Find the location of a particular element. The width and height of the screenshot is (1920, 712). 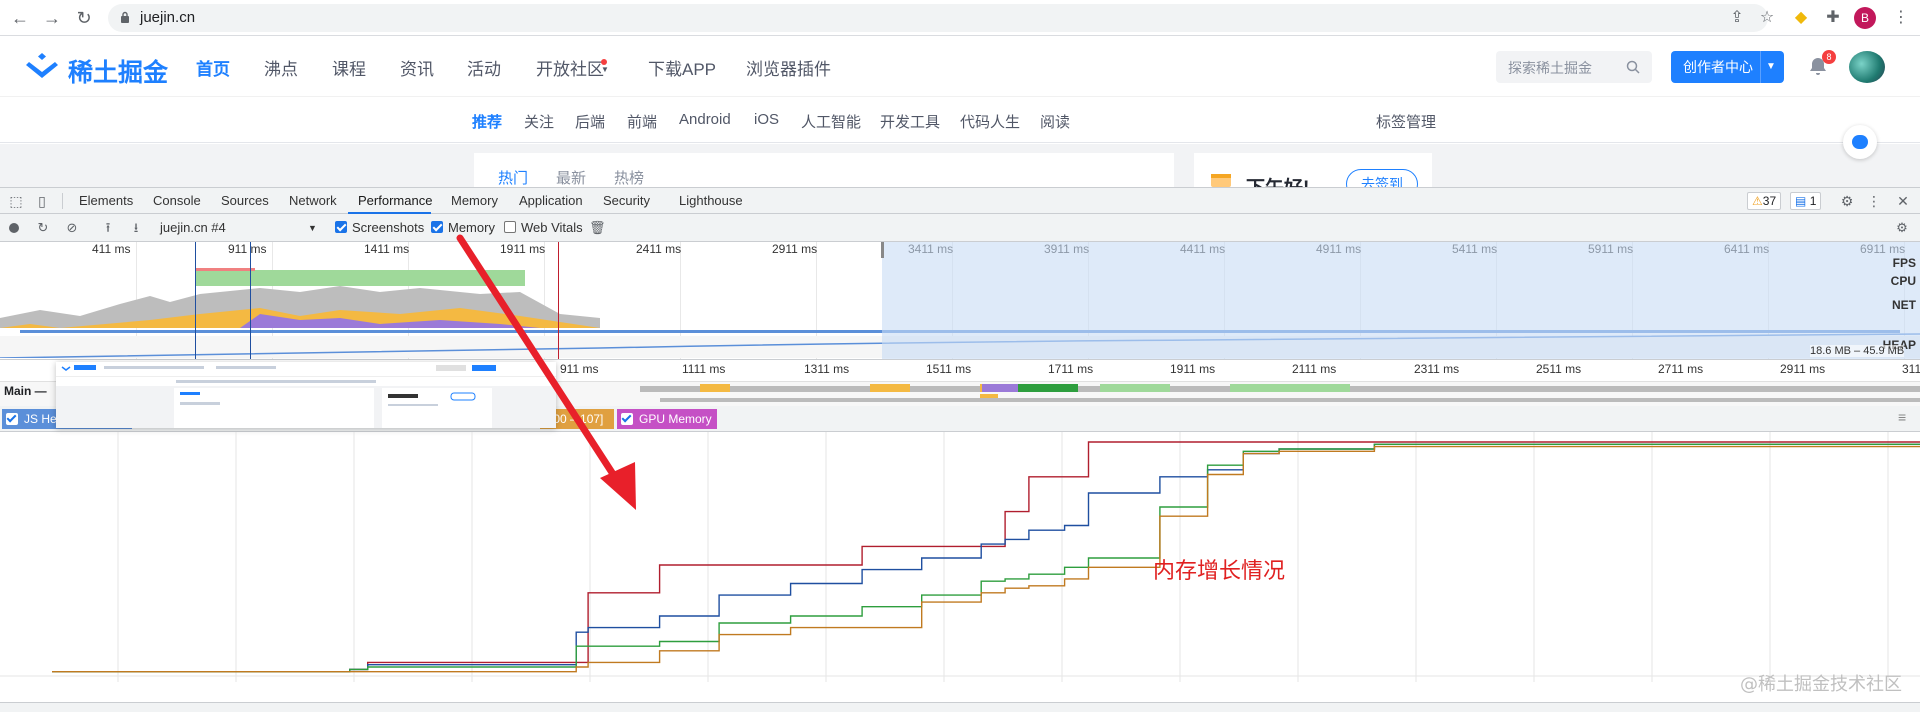

overview-tick-label: 2411 ms is located at coordinates (659, 249).